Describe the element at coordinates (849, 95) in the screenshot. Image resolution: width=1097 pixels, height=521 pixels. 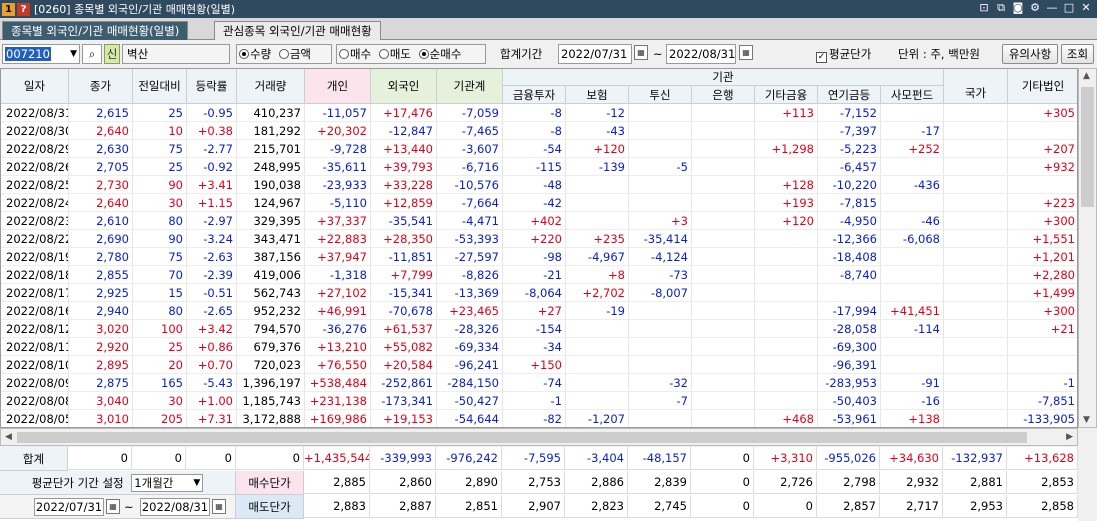
I see `header-pension: 연기금등` at that location.